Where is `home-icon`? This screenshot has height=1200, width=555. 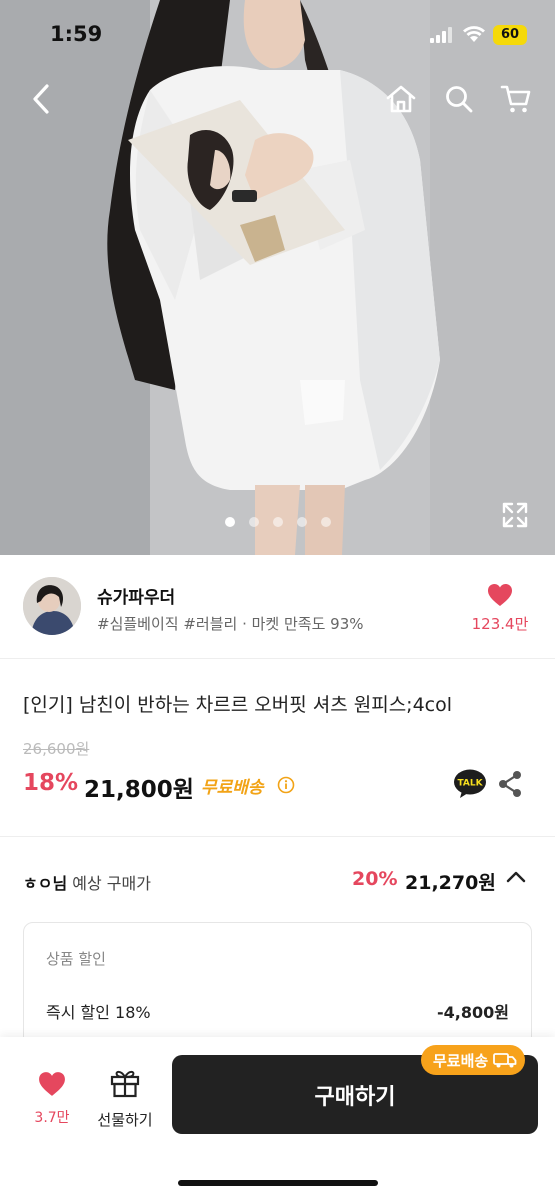 home-icon is located at coordinates (401, 99).